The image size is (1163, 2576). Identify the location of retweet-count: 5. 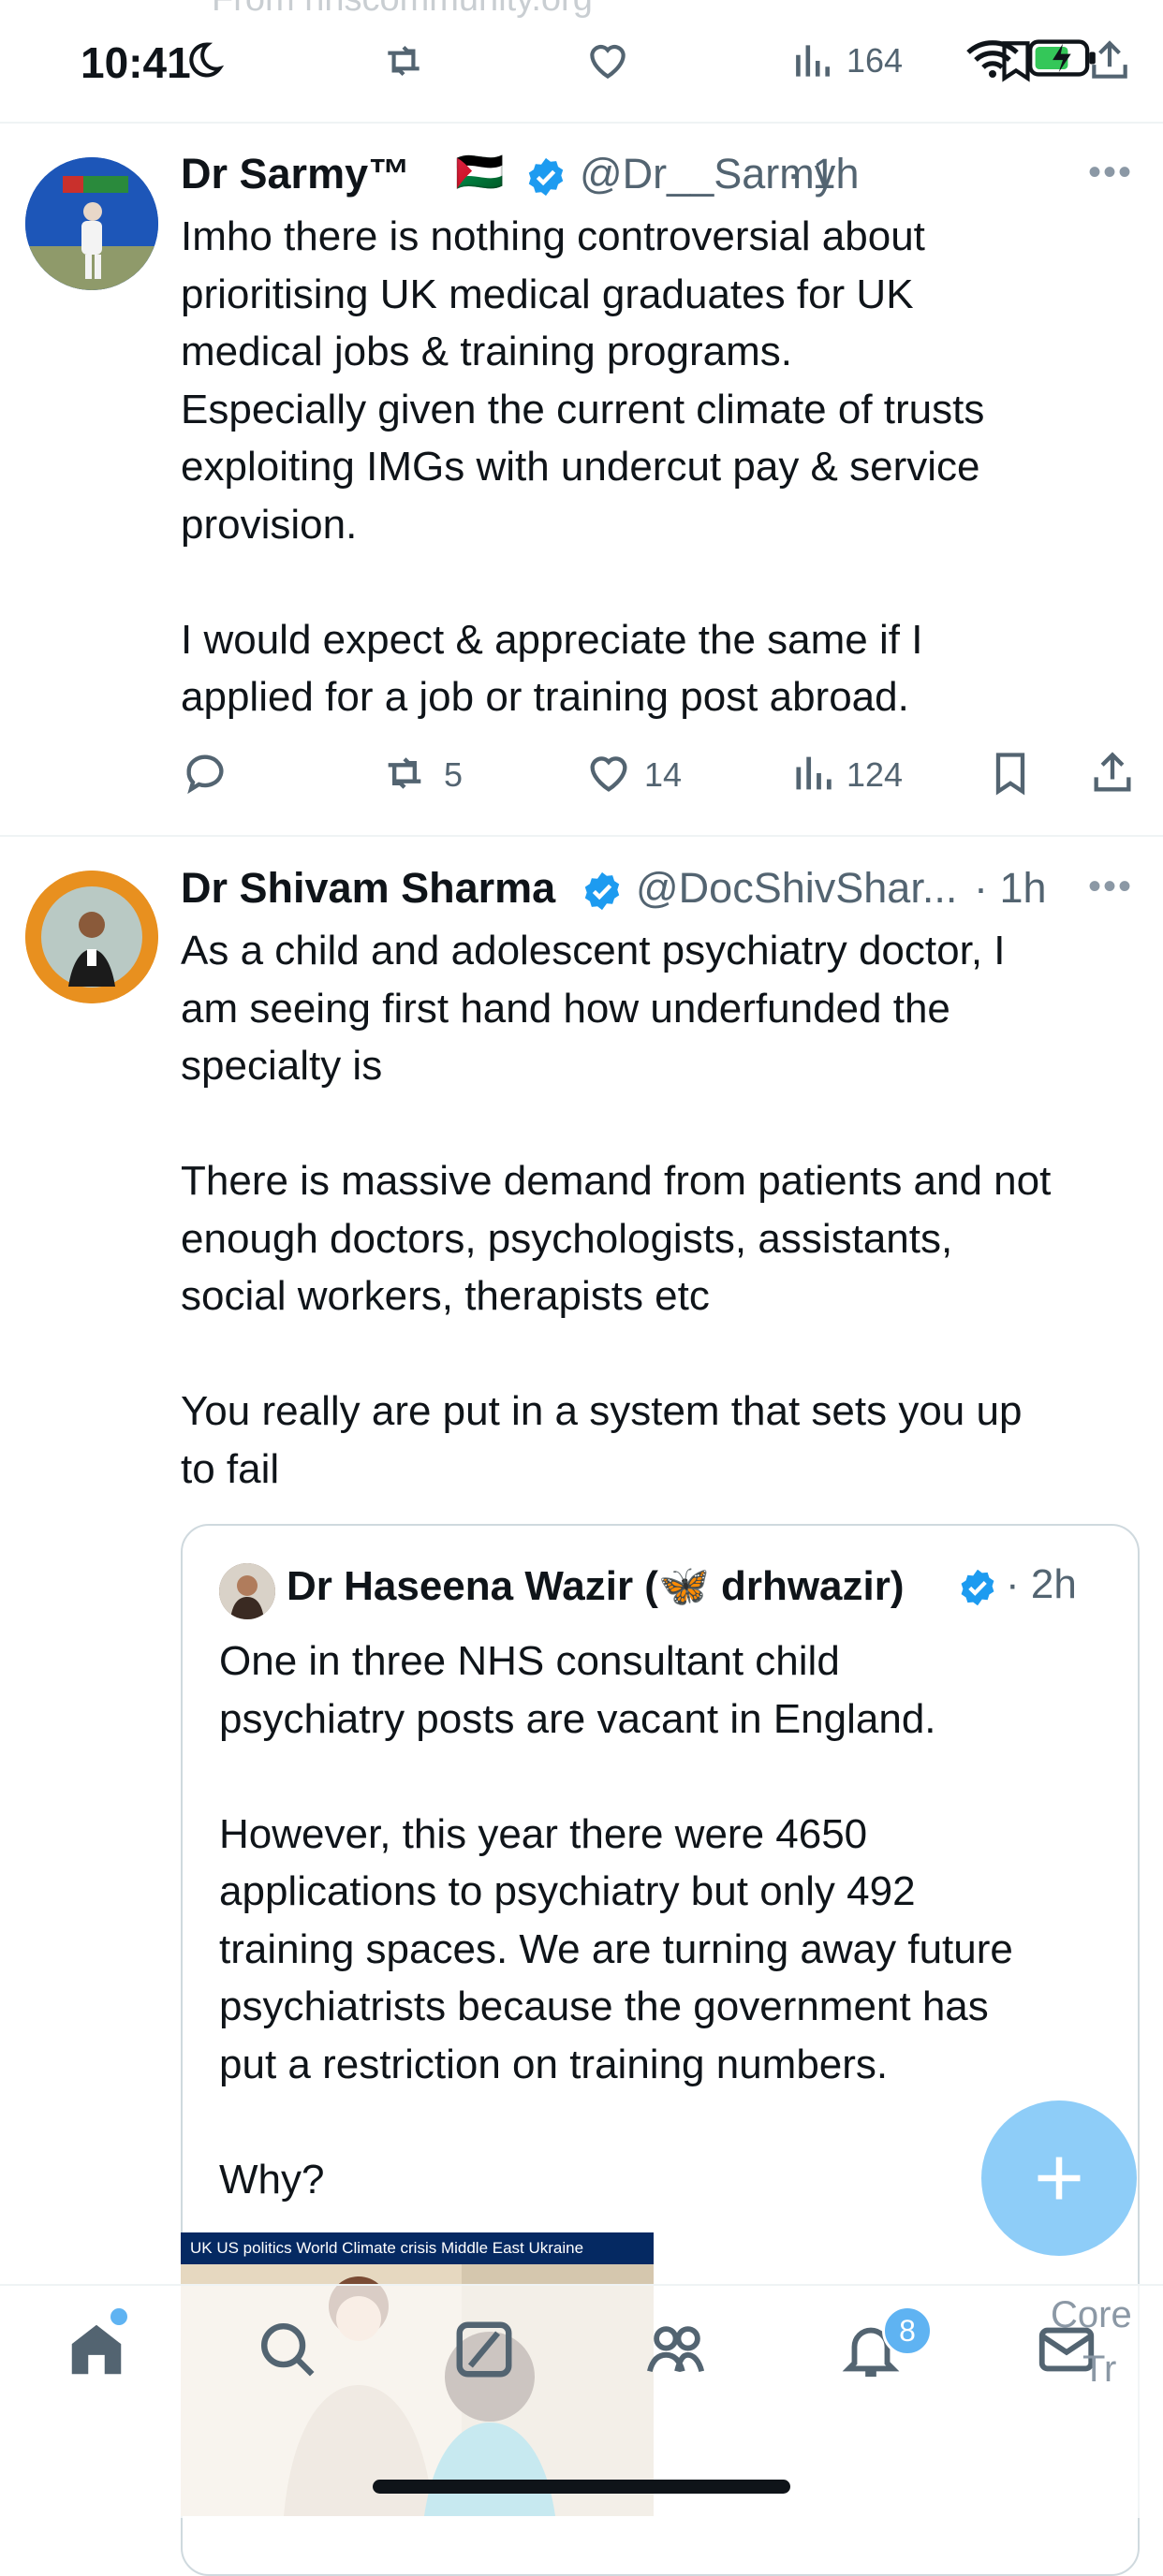
(454, 774).